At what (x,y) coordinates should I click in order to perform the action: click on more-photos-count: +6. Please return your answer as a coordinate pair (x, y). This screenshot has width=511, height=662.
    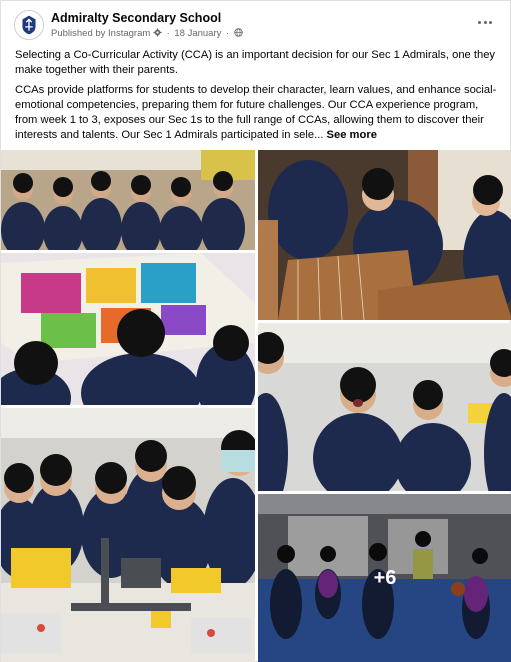
    Looking at the image, I should click on (385, 578).